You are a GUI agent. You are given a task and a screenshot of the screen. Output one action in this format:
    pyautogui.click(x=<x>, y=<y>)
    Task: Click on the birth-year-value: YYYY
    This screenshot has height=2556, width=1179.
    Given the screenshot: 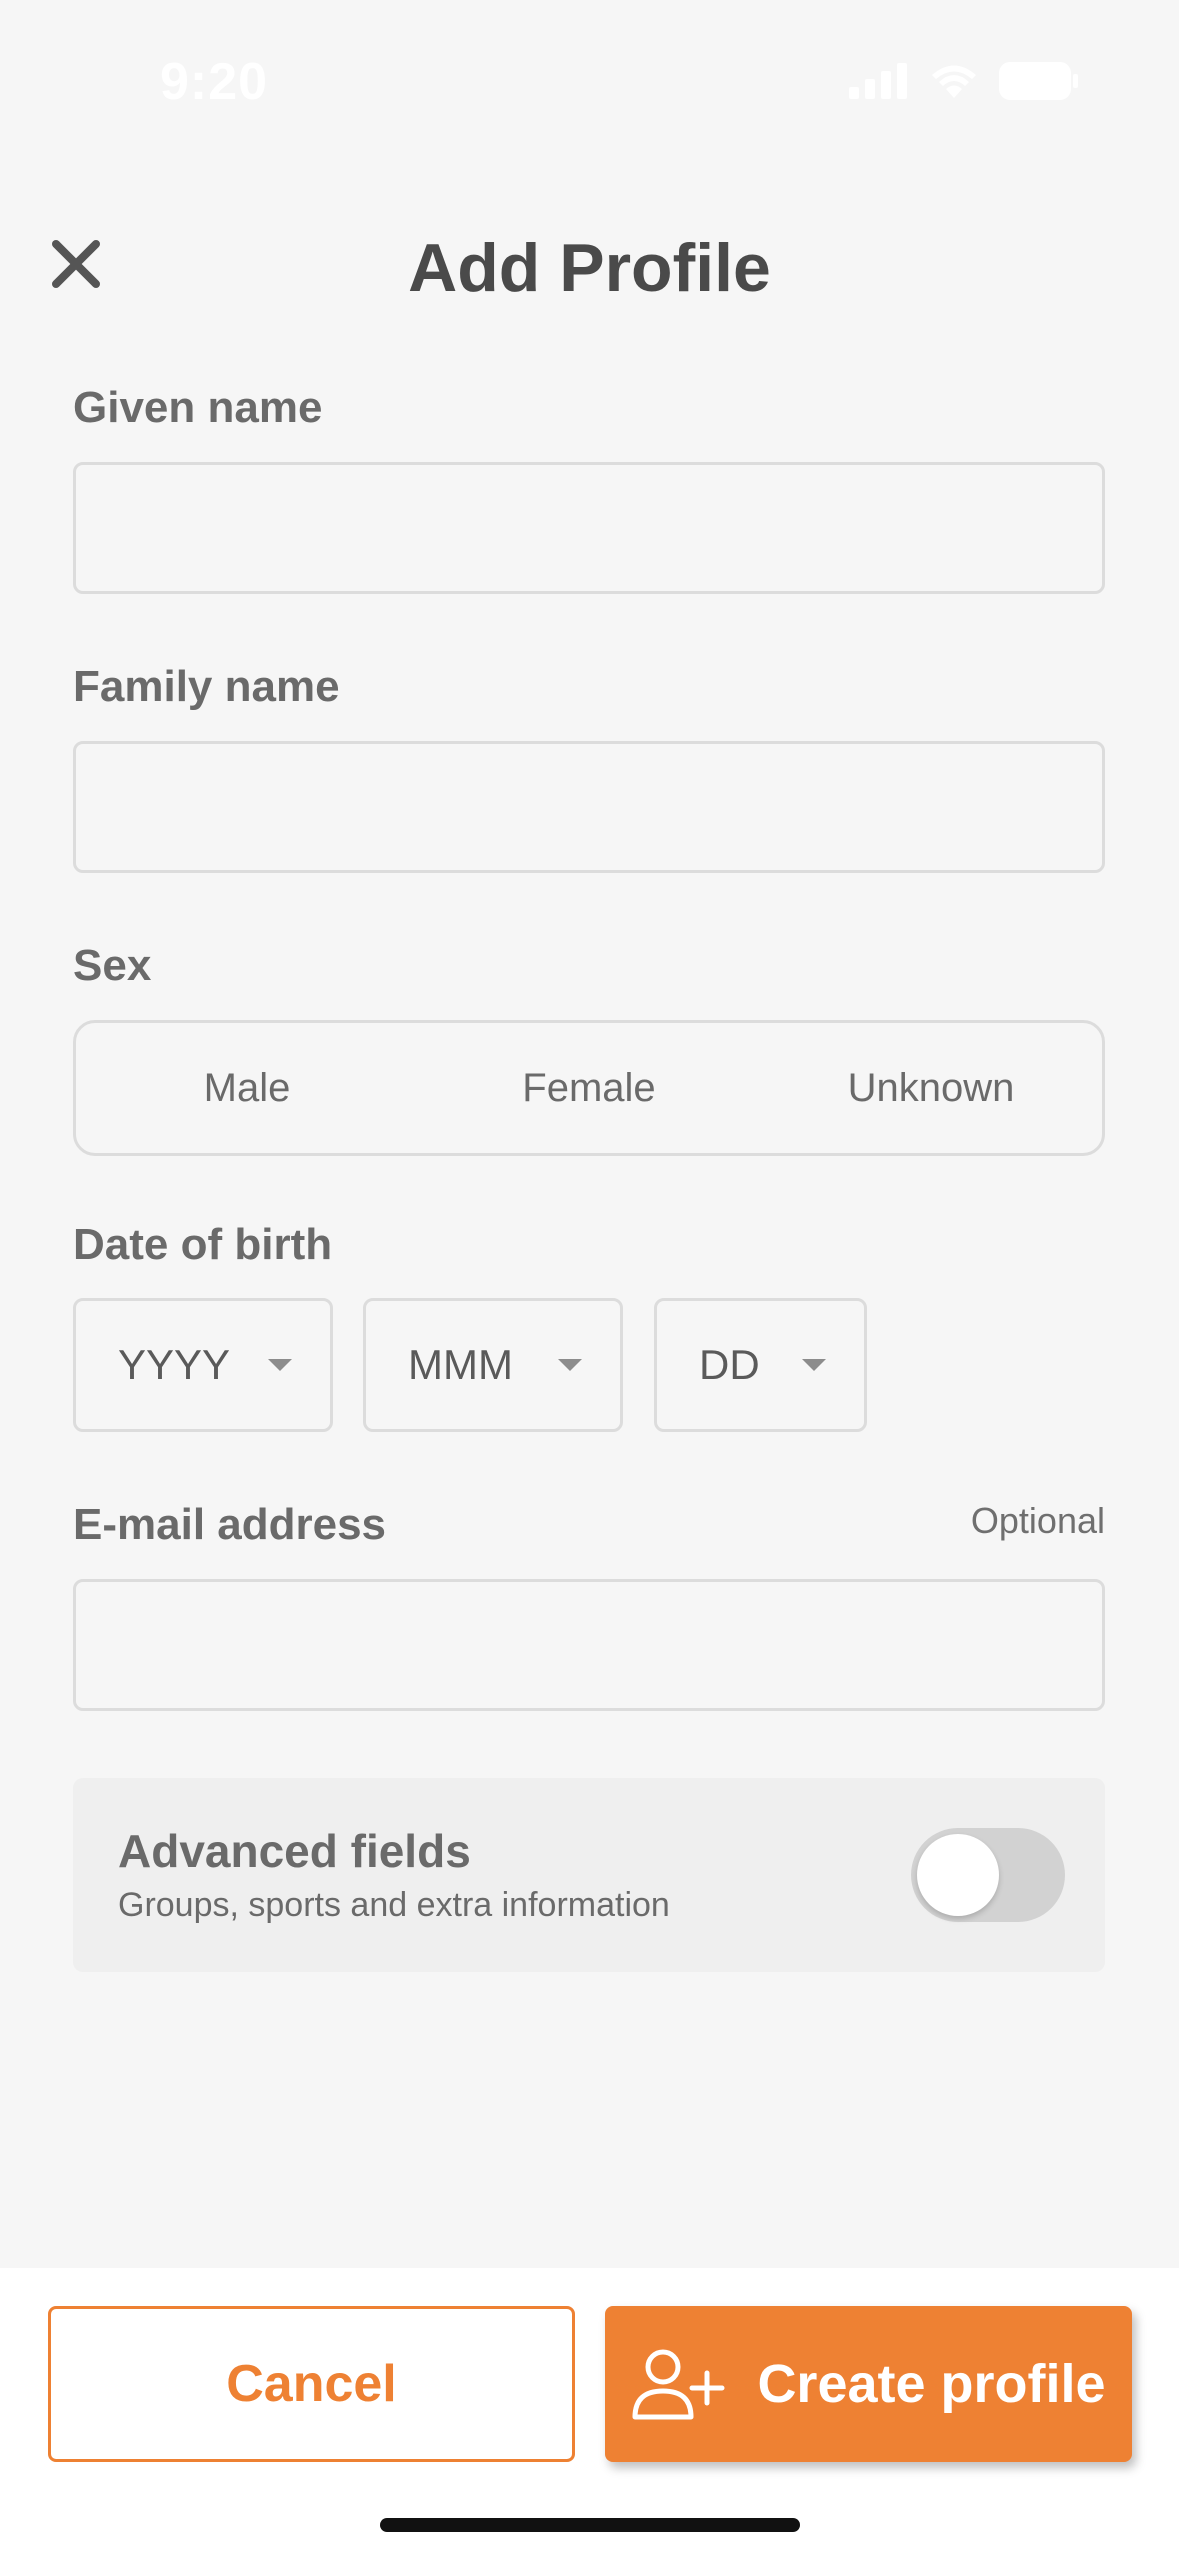 What is the action you would take?
    pyautogui.click(x=174, y=1364)
    